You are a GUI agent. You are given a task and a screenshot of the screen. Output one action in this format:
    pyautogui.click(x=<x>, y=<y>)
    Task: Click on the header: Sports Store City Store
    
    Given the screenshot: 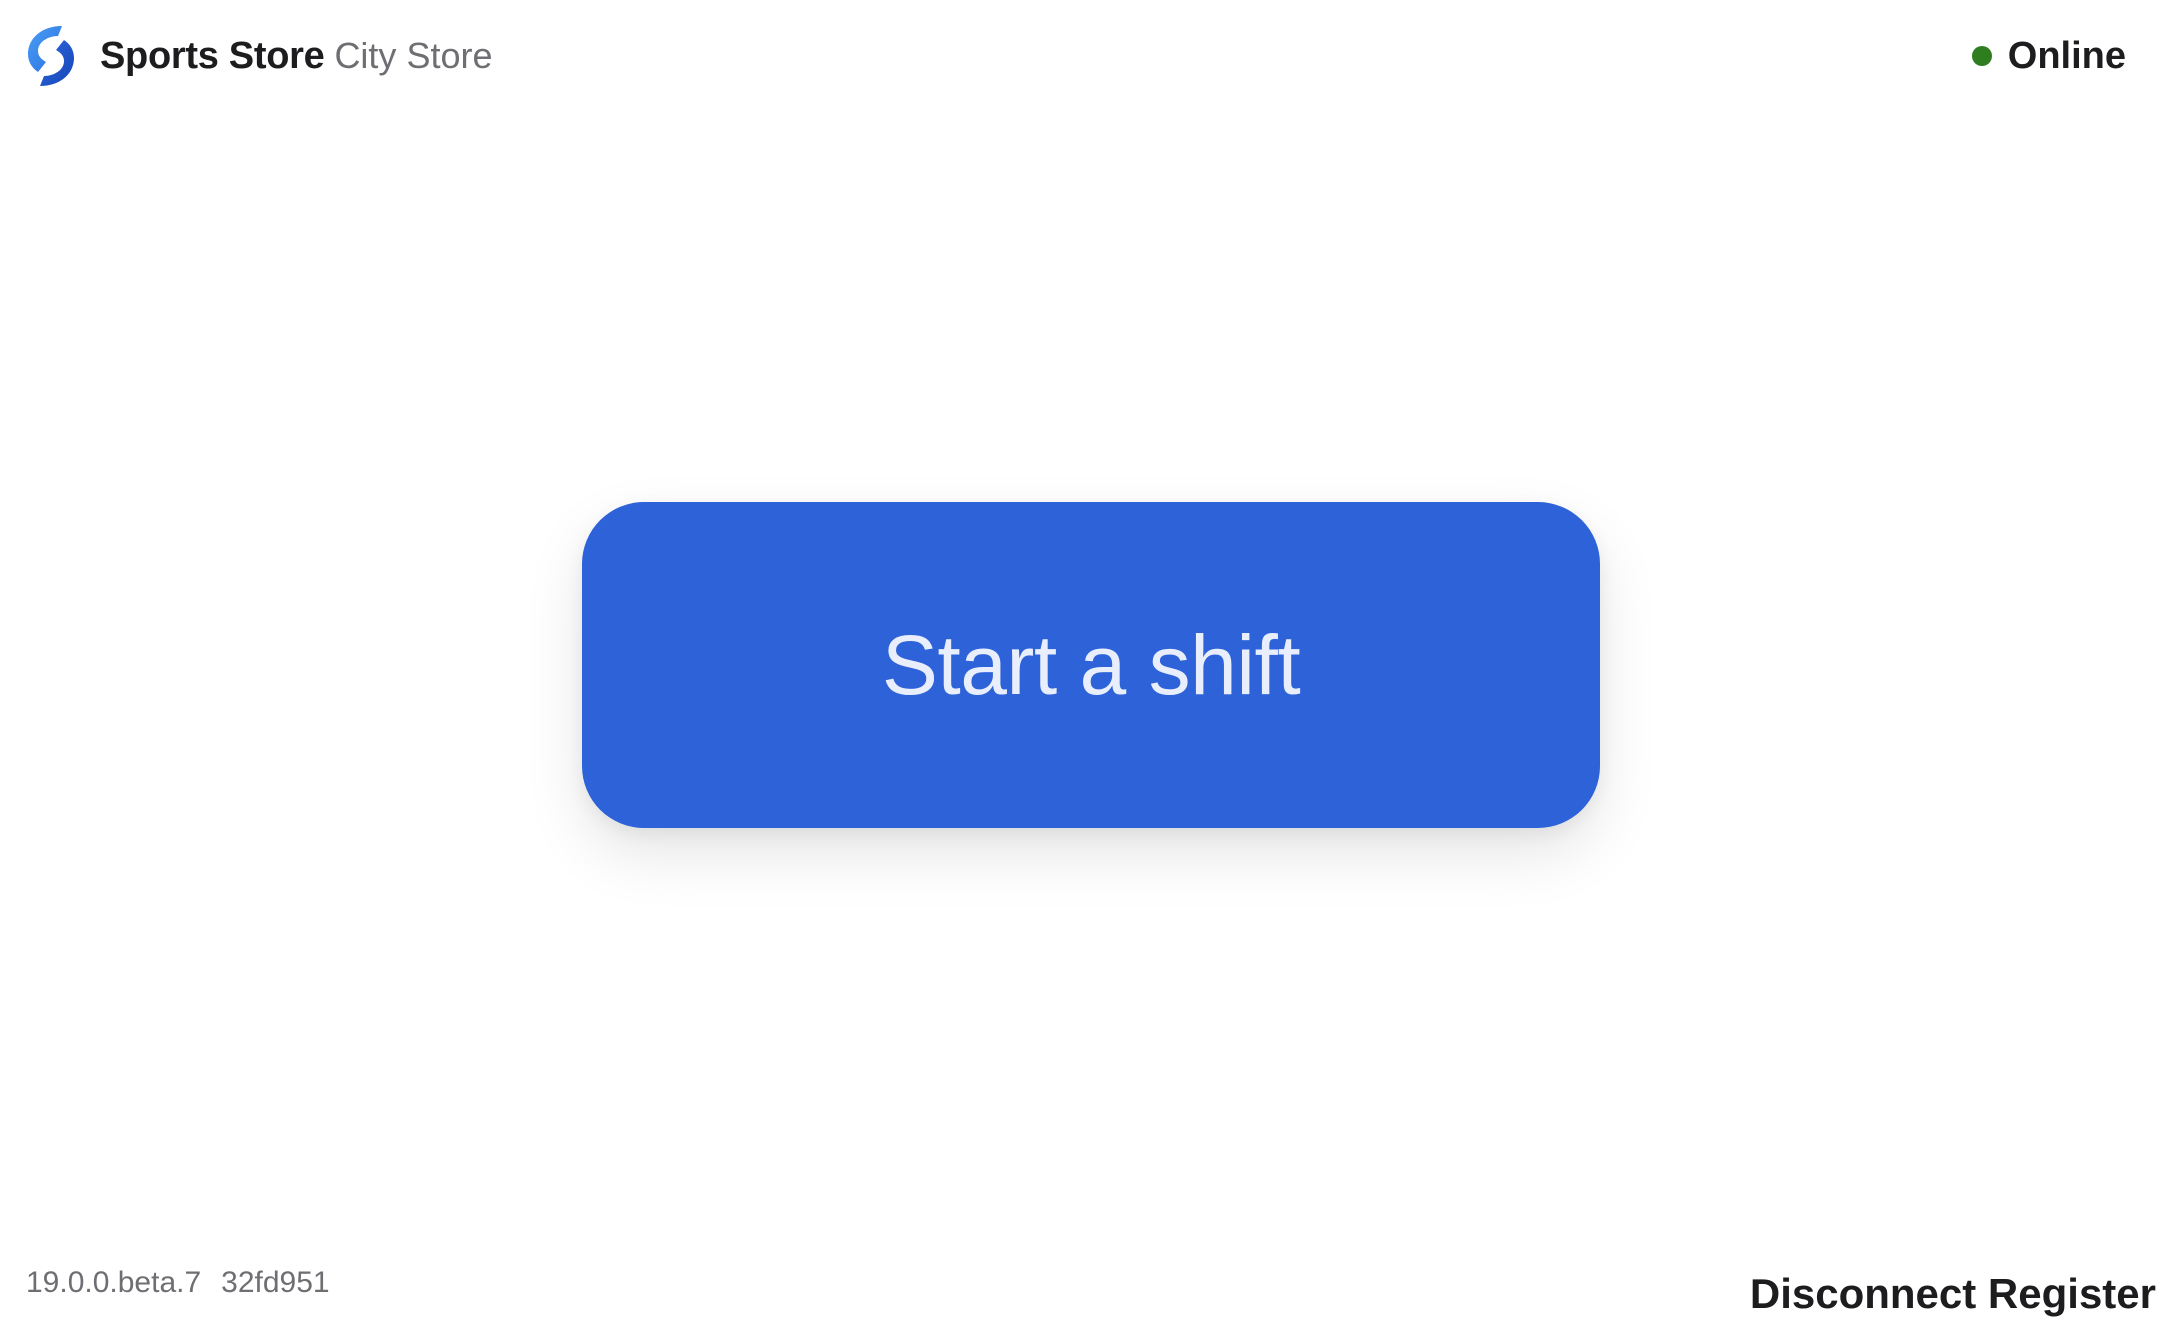 What is the action you would take?
    pyautogui.click(x=258, y=56)
    